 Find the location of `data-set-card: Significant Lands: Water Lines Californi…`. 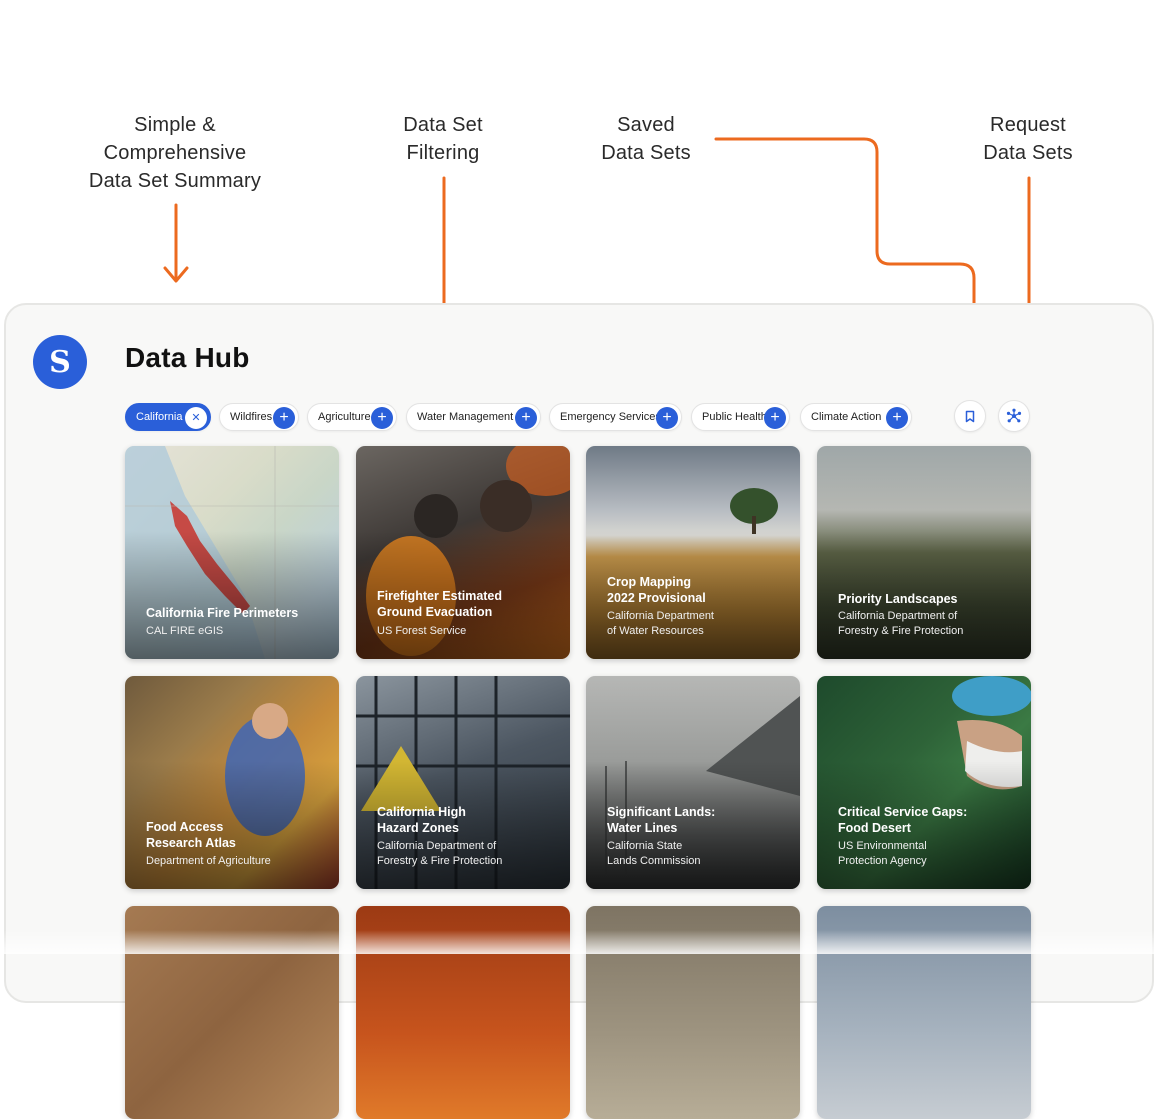

data-set-card: Significant Lands: Water Lines Californi… is located at coordinates (693, 782).